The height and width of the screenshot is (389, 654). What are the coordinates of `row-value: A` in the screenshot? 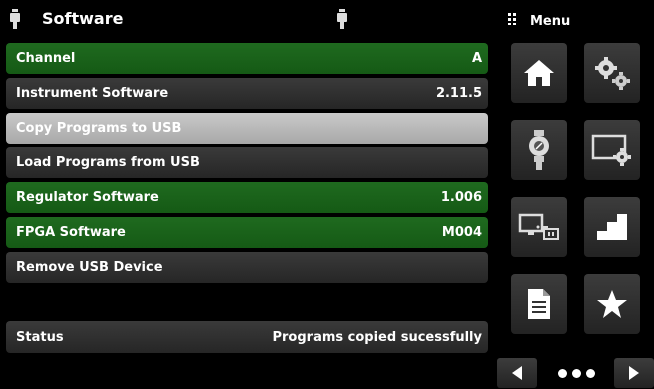 It's located at (476, 58).